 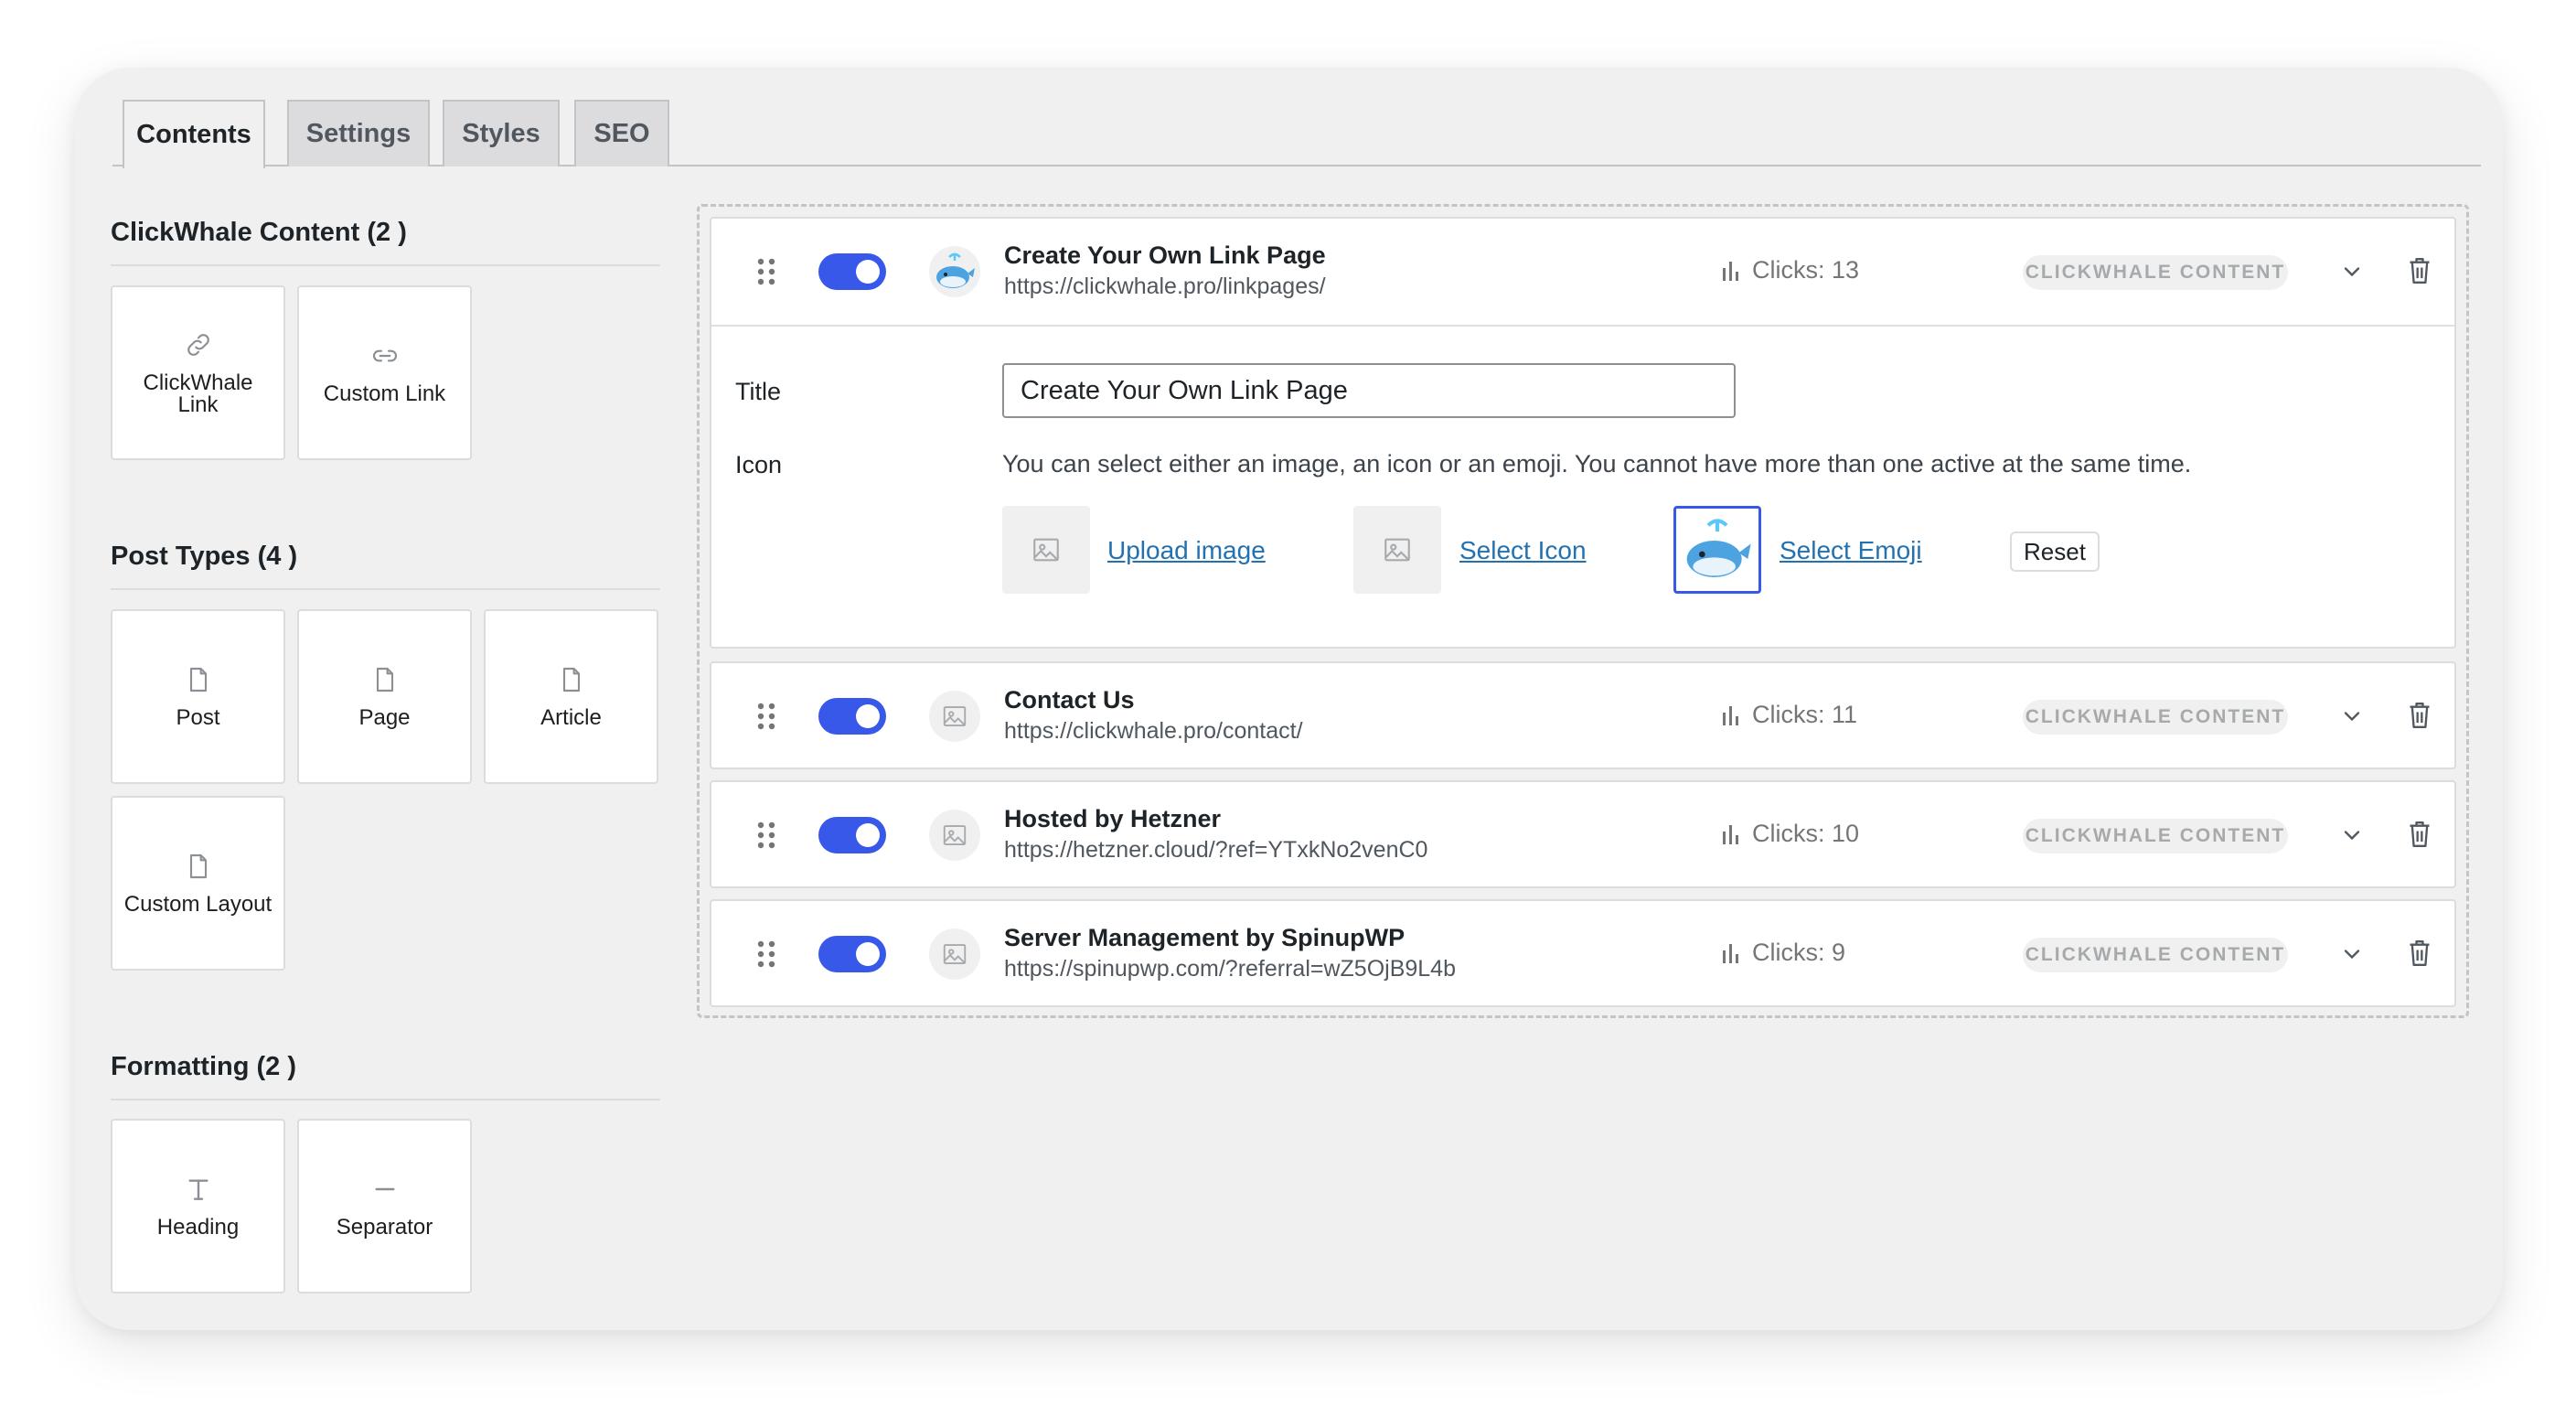 I want to click on section-title-formatting: Formatting (2 ), so click(x=203, y=1066).